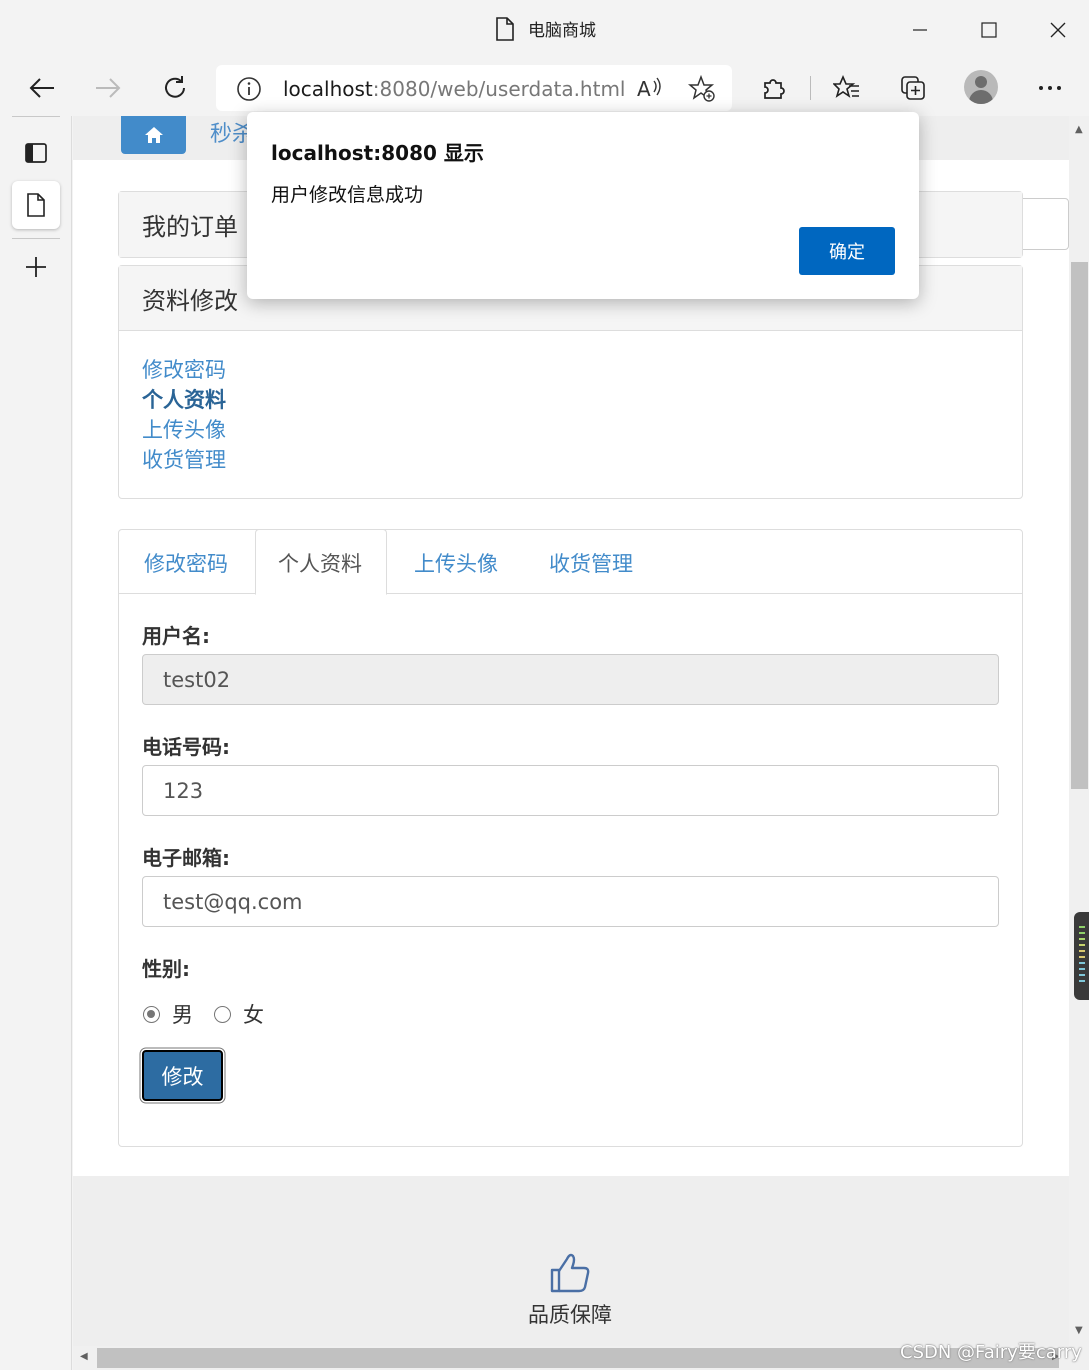  What do you see at coordinates (1079, 1330) in the screenshot?
I see `scroll-down-arrow-icon: ▼` at bounding box center [1079, 1330].